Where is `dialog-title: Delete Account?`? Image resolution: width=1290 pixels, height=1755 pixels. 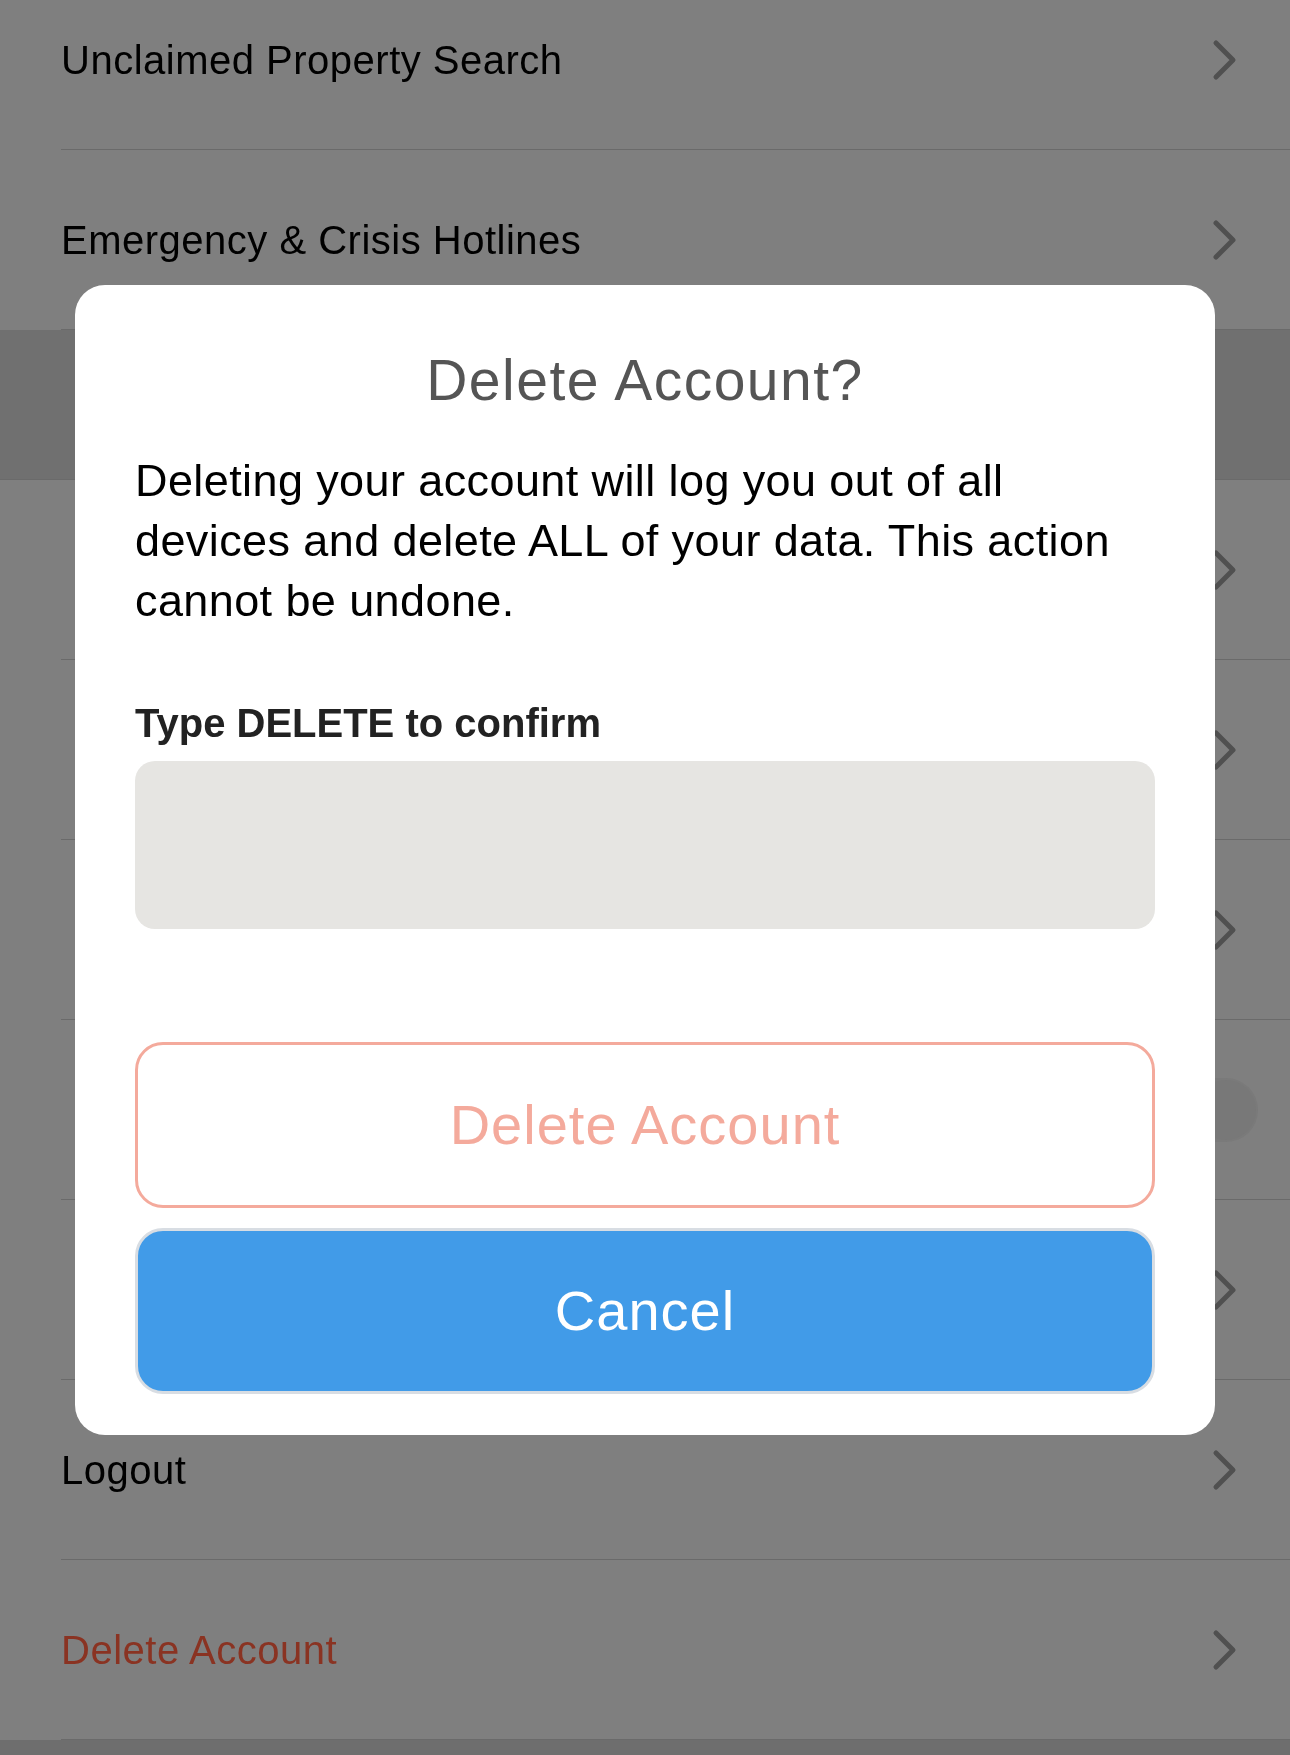
dialog-title: Delete Account? is located at coordinates (645, 380).